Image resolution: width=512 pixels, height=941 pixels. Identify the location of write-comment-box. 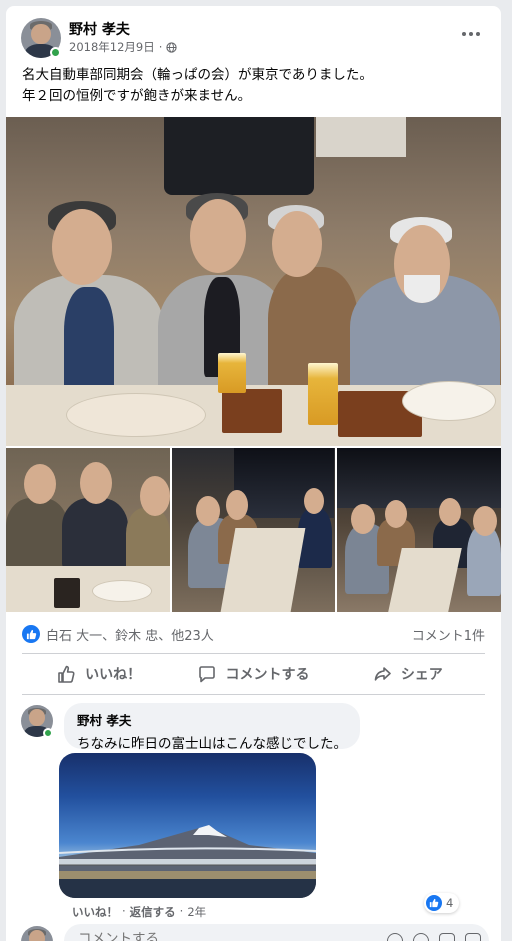
(276, 932).